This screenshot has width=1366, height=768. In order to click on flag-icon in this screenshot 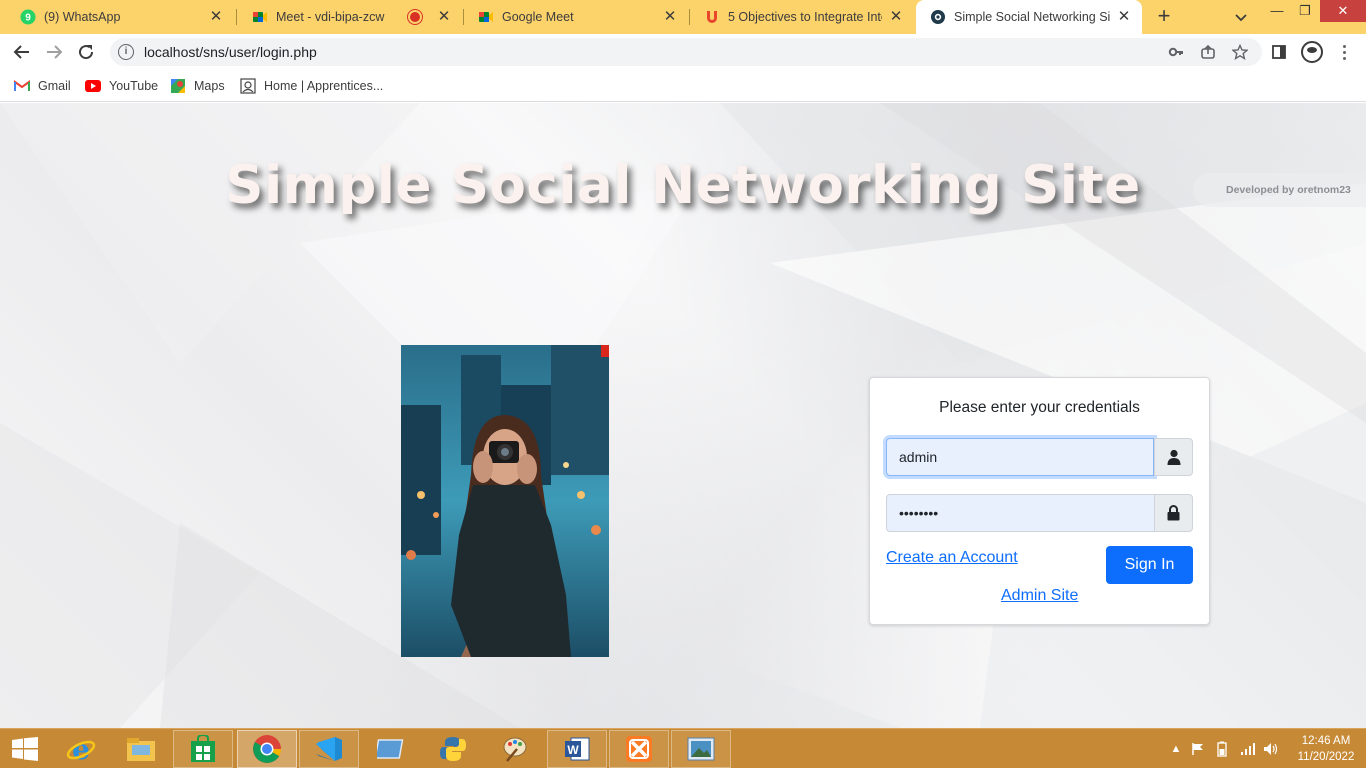, I will do `click(1198, 749)`.